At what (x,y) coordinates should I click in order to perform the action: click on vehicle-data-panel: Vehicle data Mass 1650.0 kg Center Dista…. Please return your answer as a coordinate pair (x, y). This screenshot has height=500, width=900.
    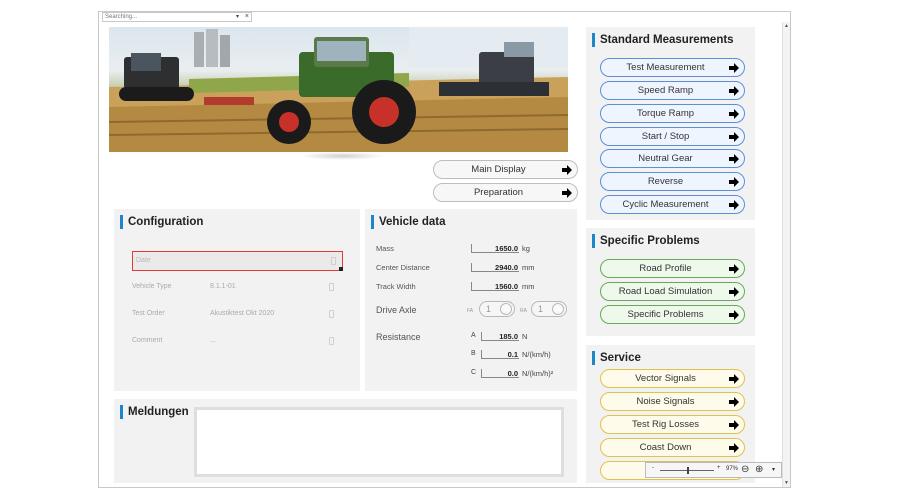
    Looking at the image, I should click on (471, 300).